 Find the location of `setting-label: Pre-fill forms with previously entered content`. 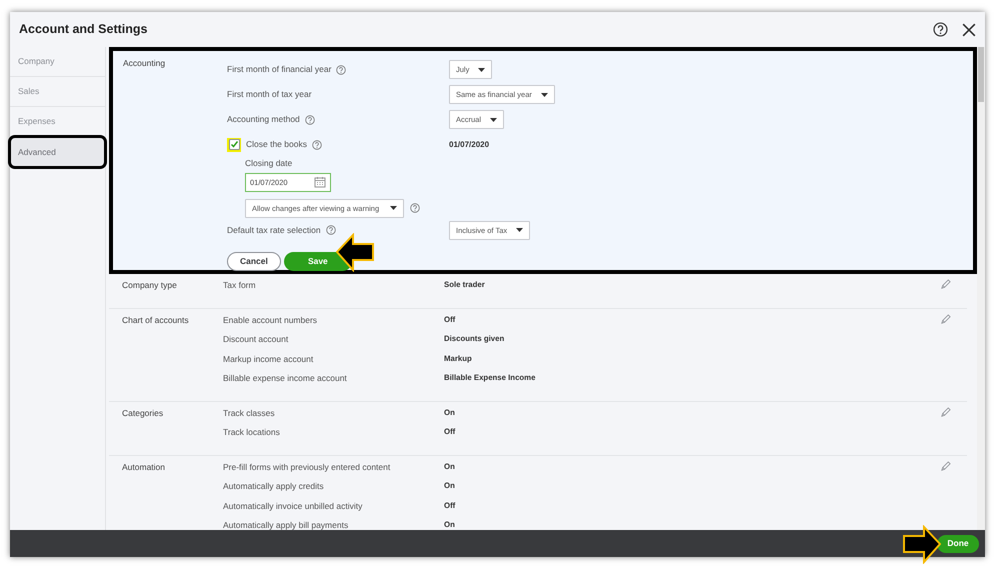

setting-label: Pre-fill forms with previously entered content is located at coordinates (307, 467).